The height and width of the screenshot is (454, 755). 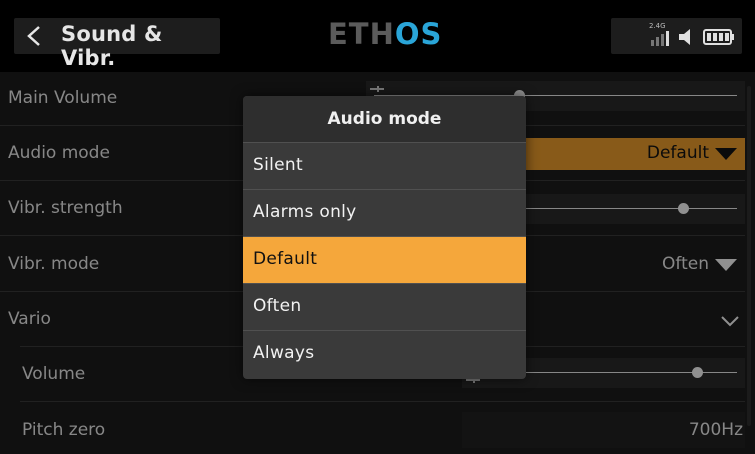 I want to click on rf-label: 2.4G, so click(x=657, y=26).